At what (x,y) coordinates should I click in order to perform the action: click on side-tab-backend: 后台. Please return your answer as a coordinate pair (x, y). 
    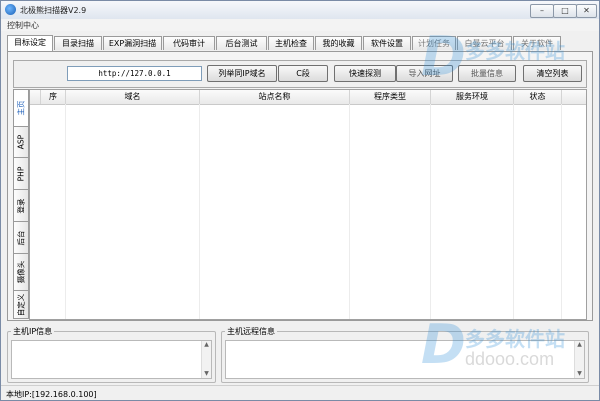
    Looking at the image, I should click on (21, 237).